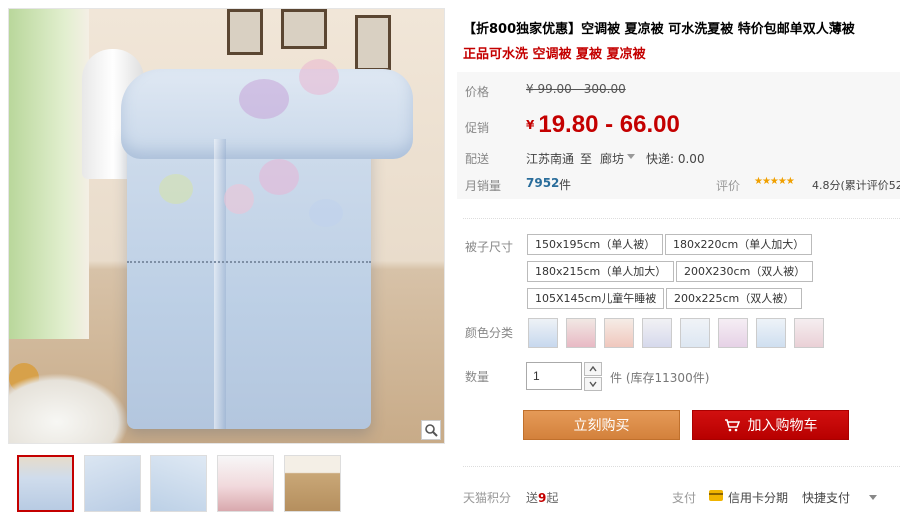 The height and width of the screenshot is (517, 900). I want to click on monthly-sales-unit: 件, so click(565, 185).